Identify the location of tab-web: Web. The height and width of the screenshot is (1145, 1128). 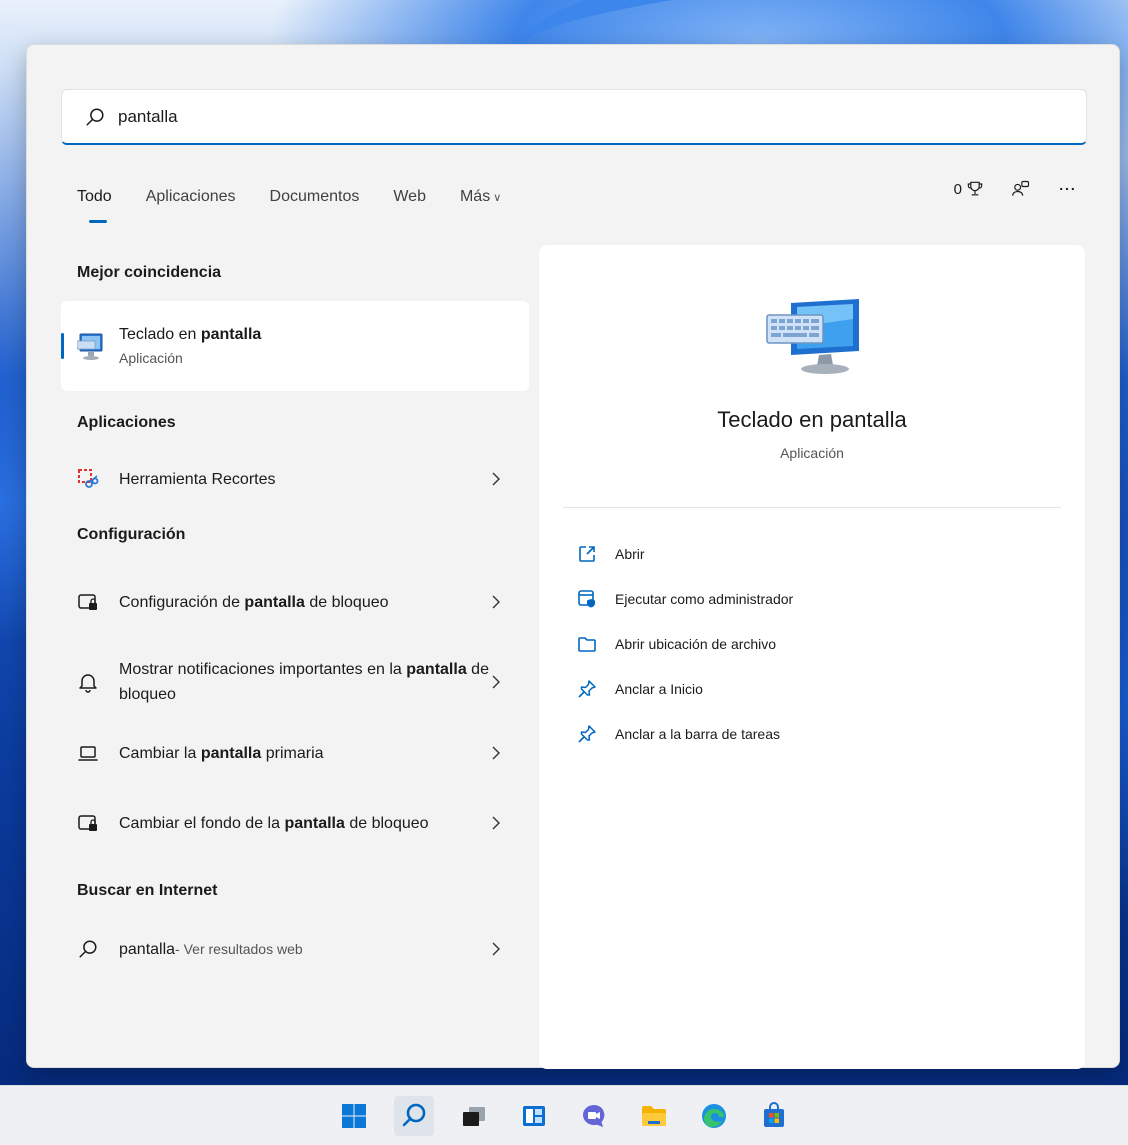
(409, 197).